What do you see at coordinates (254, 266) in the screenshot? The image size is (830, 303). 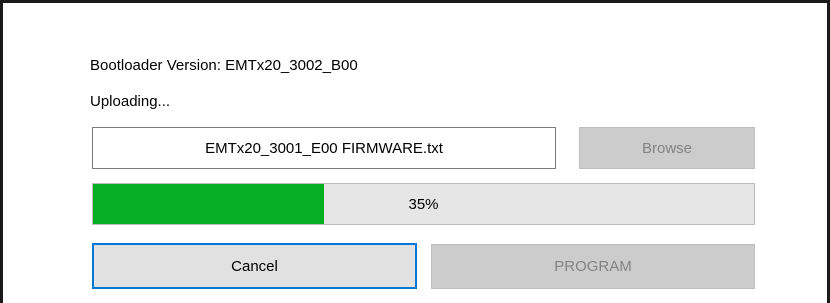 I see `cancel-button: Cancel` at bounding box center [254, 266].